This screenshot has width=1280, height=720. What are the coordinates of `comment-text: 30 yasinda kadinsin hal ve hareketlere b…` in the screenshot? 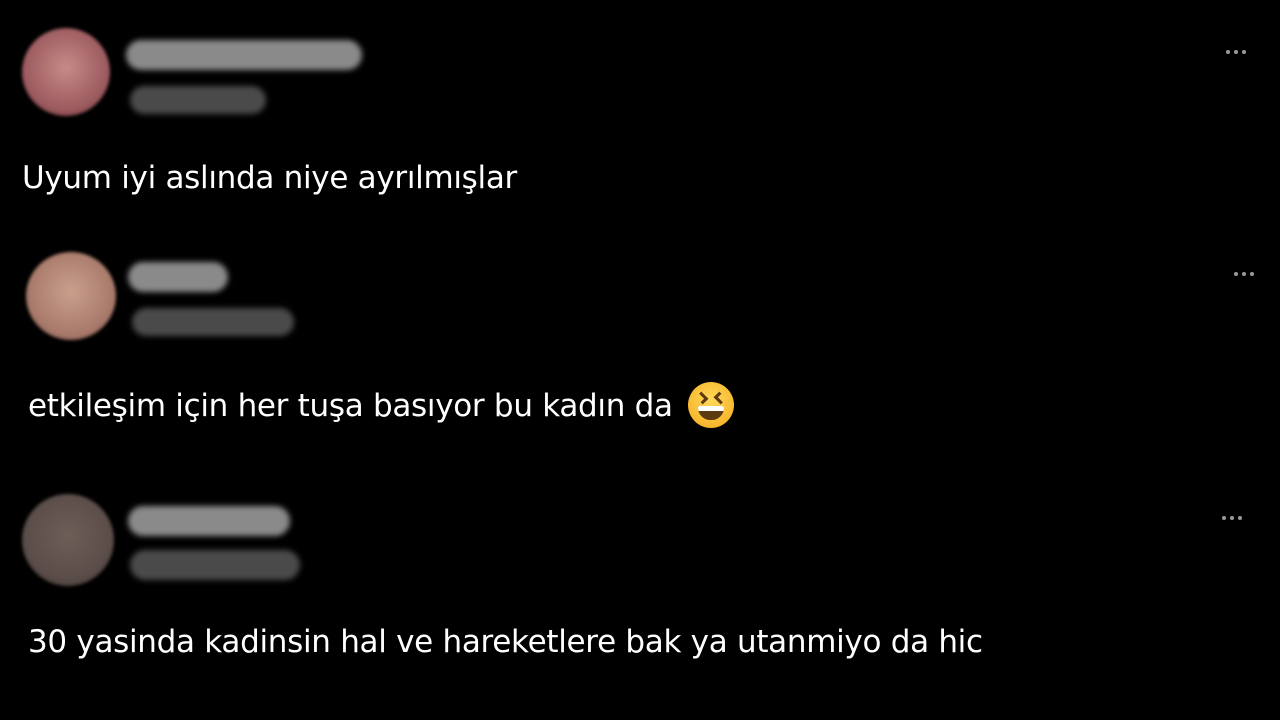 It's located at (505, 642).